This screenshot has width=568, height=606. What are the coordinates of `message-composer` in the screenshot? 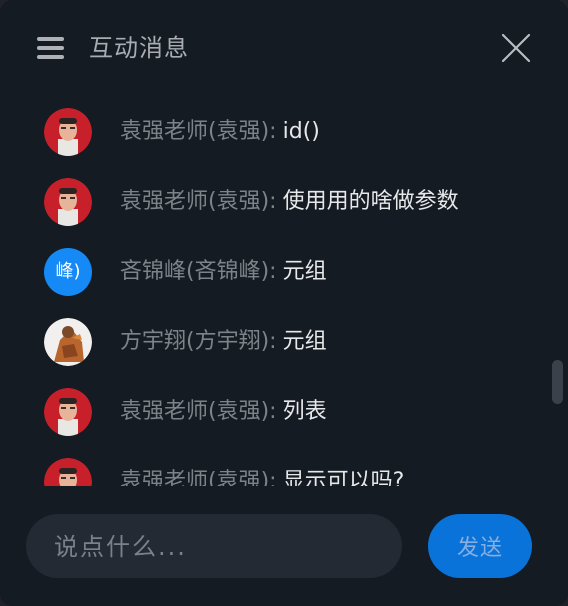 It's located at (214, 547).